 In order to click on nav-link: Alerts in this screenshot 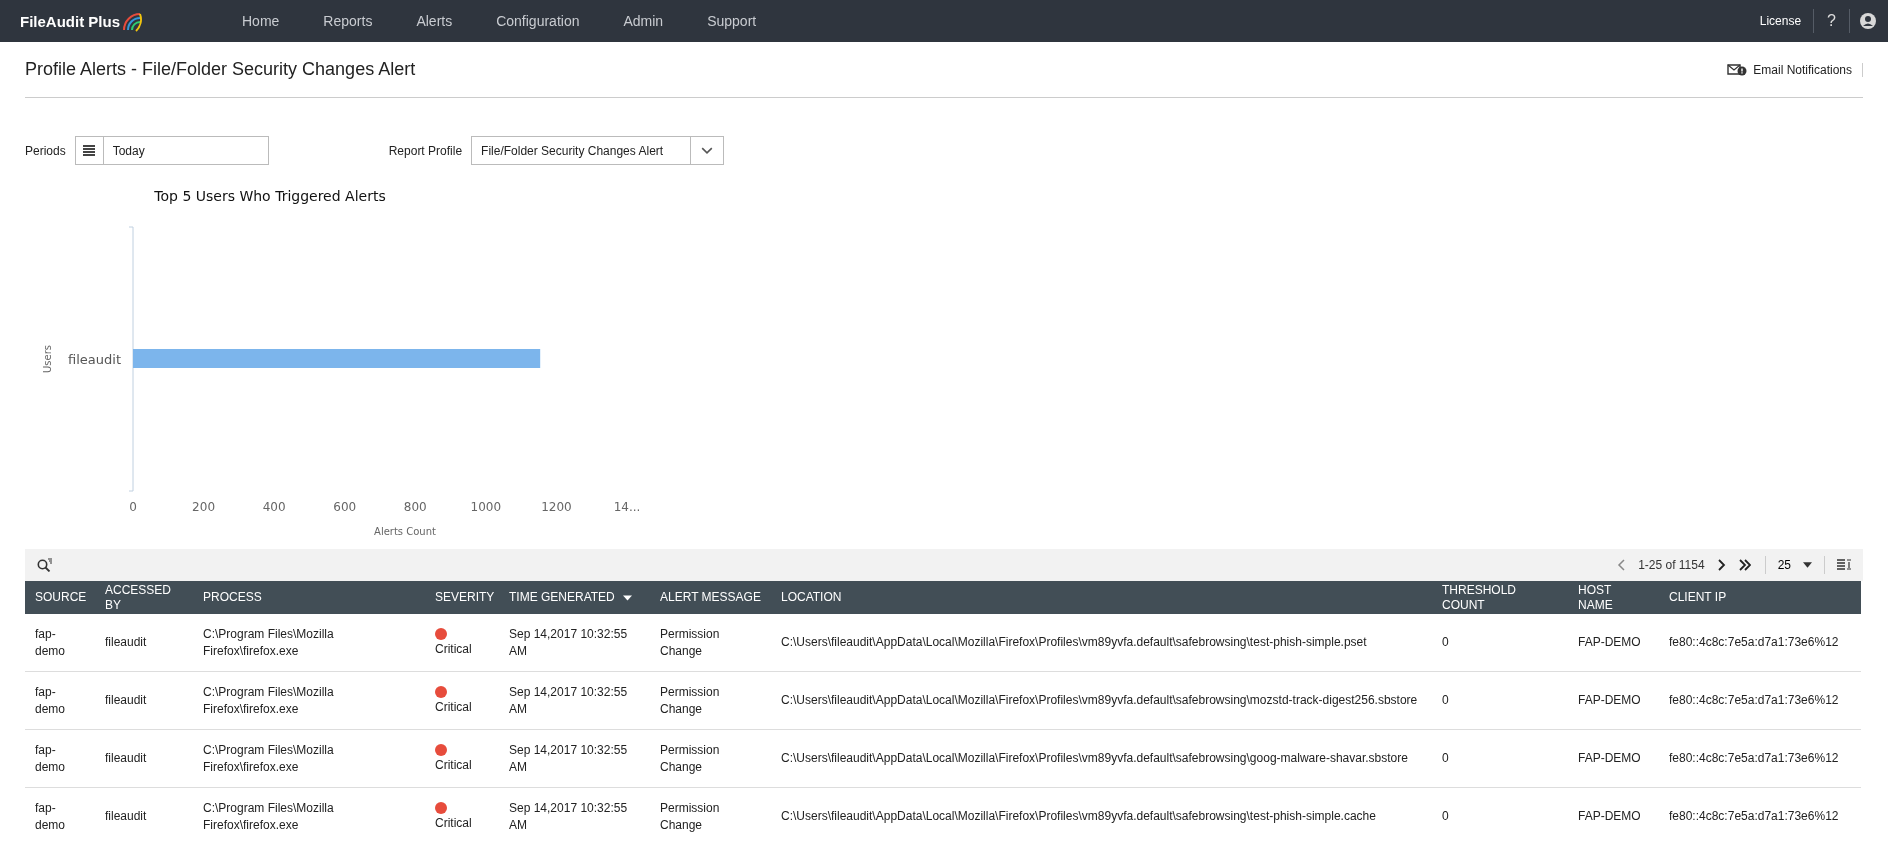, I will do `click(434, 21)`.